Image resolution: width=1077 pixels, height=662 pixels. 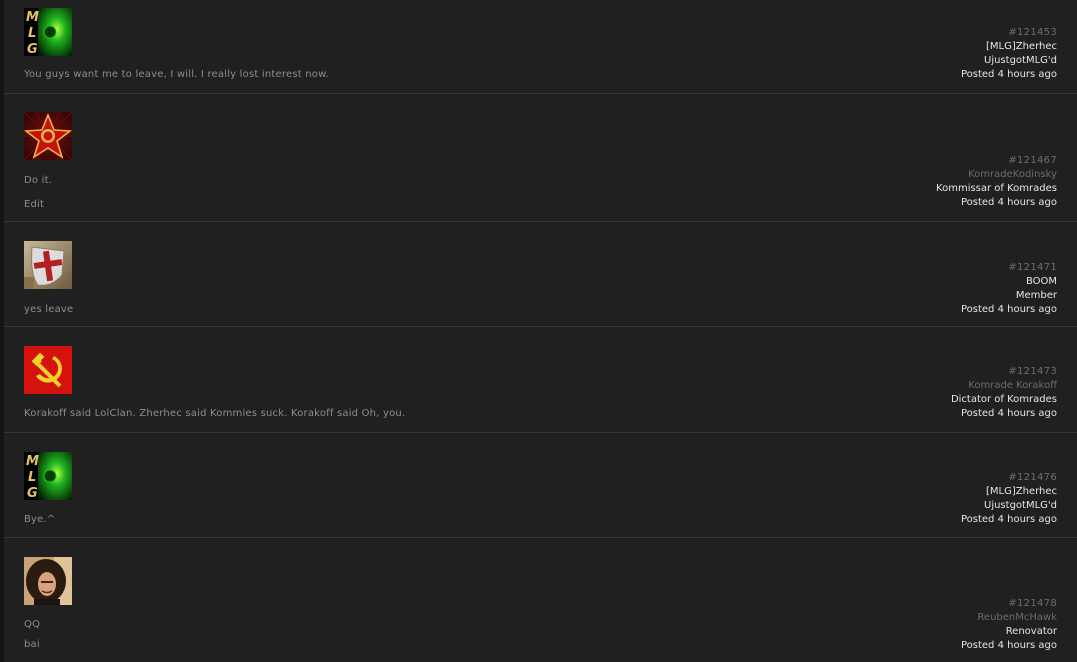 I want to click on post-user-rank: Dictator of Komrades, so click(x=1003, y=399).